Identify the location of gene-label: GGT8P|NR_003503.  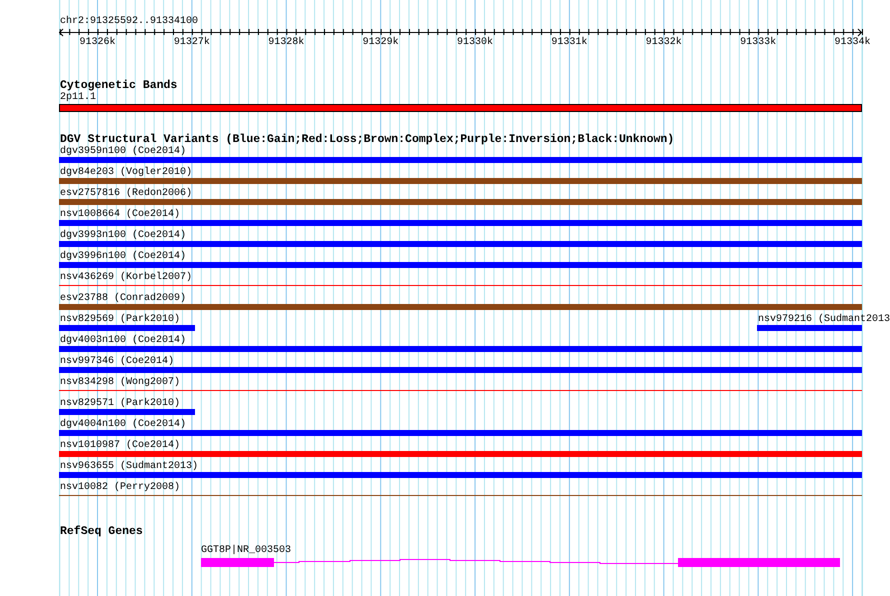
(246, 550).